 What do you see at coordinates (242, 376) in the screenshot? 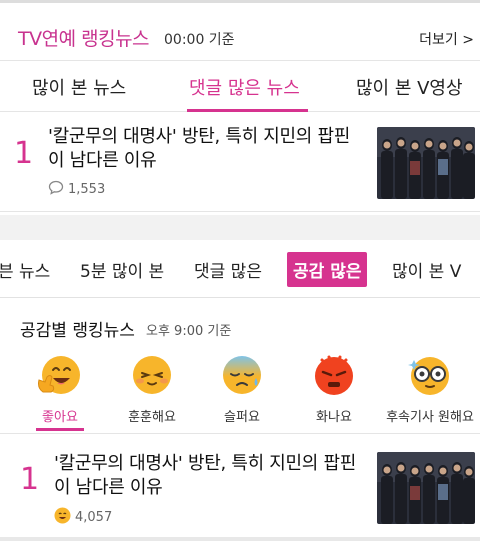
I see `sad-emoji-icon` at bounding box center [242, 376].